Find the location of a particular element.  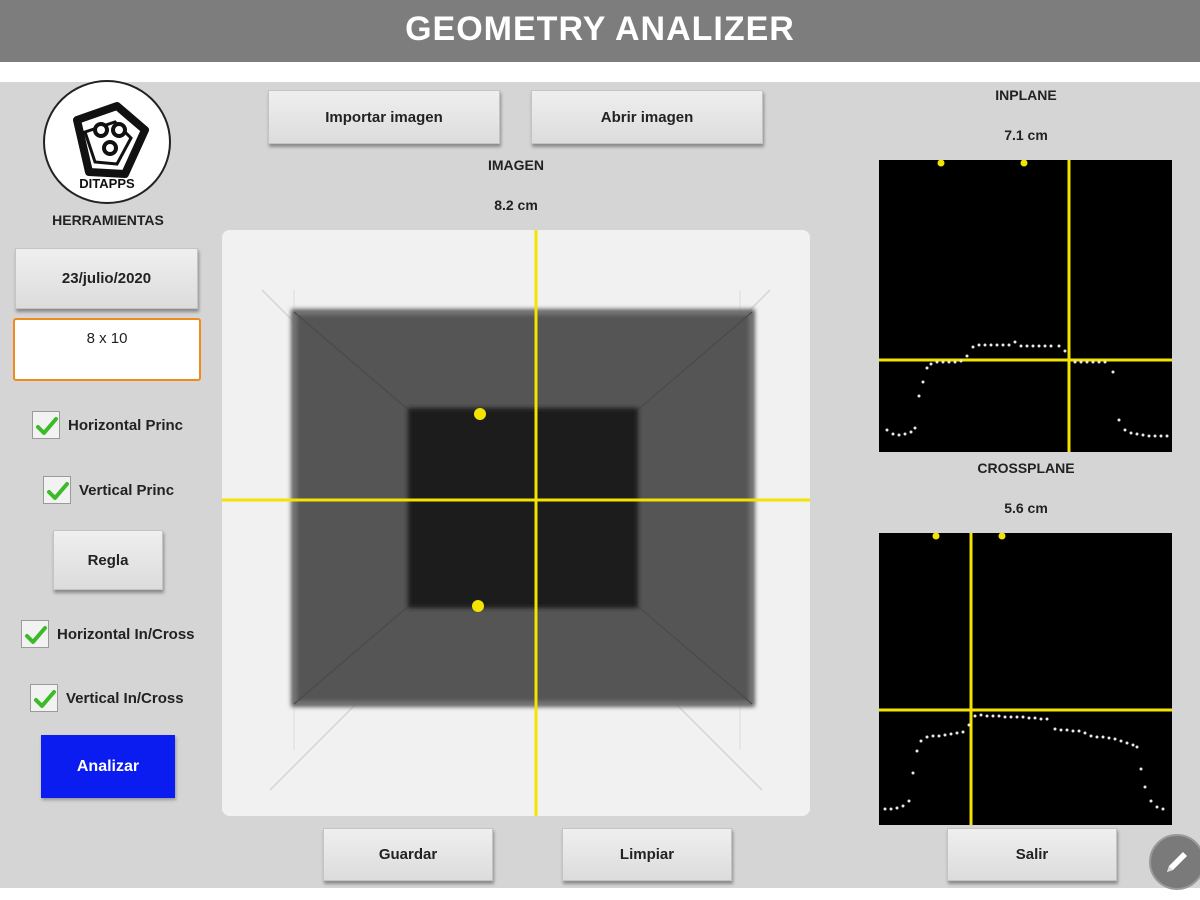

size-input: 8 x 10 is located at coordinates (107, 349).